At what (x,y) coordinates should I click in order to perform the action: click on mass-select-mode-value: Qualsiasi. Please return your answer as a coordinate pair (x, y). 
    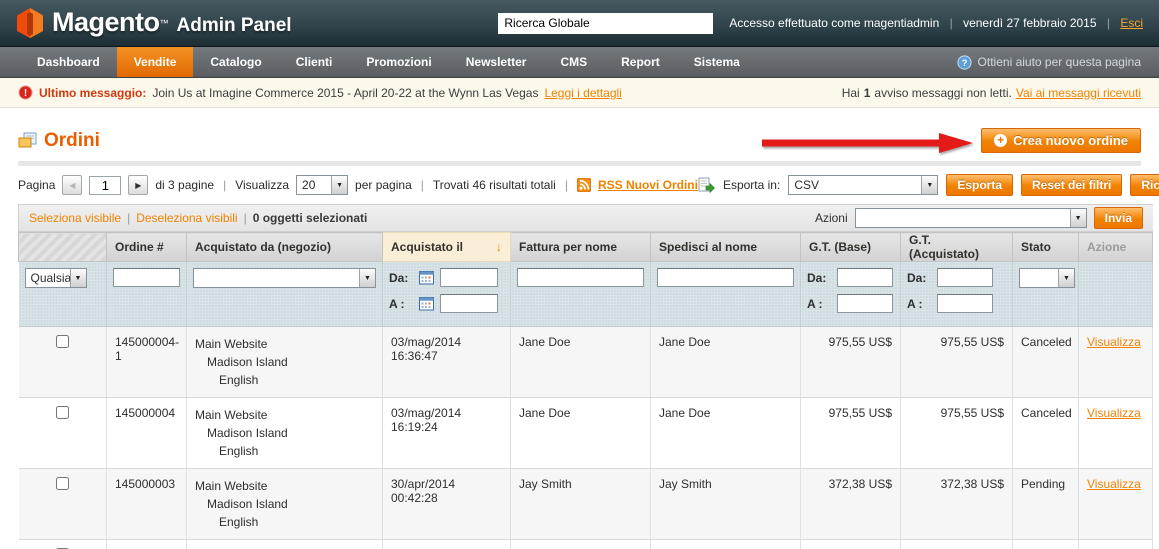
    Looking at the image, I should click on (50, 278).